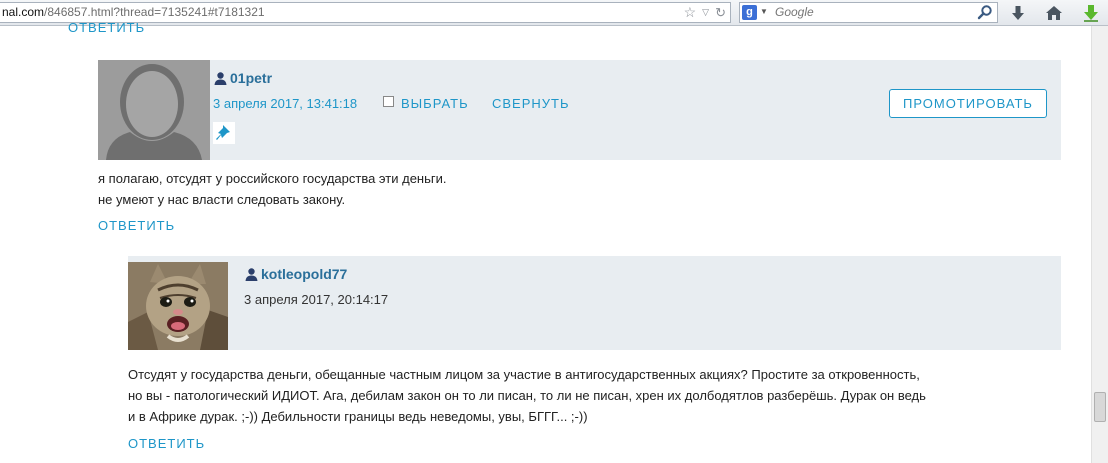 This screenshot has height=463, width=1108. I want to click on search-placeholder: Google, so click(794, 12).